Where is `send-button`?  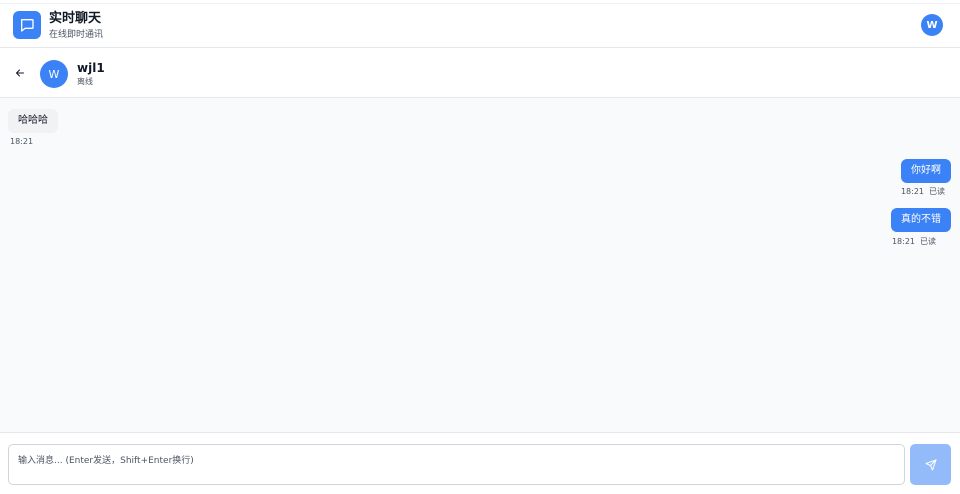 send-button is located at coordinates (930, 464).